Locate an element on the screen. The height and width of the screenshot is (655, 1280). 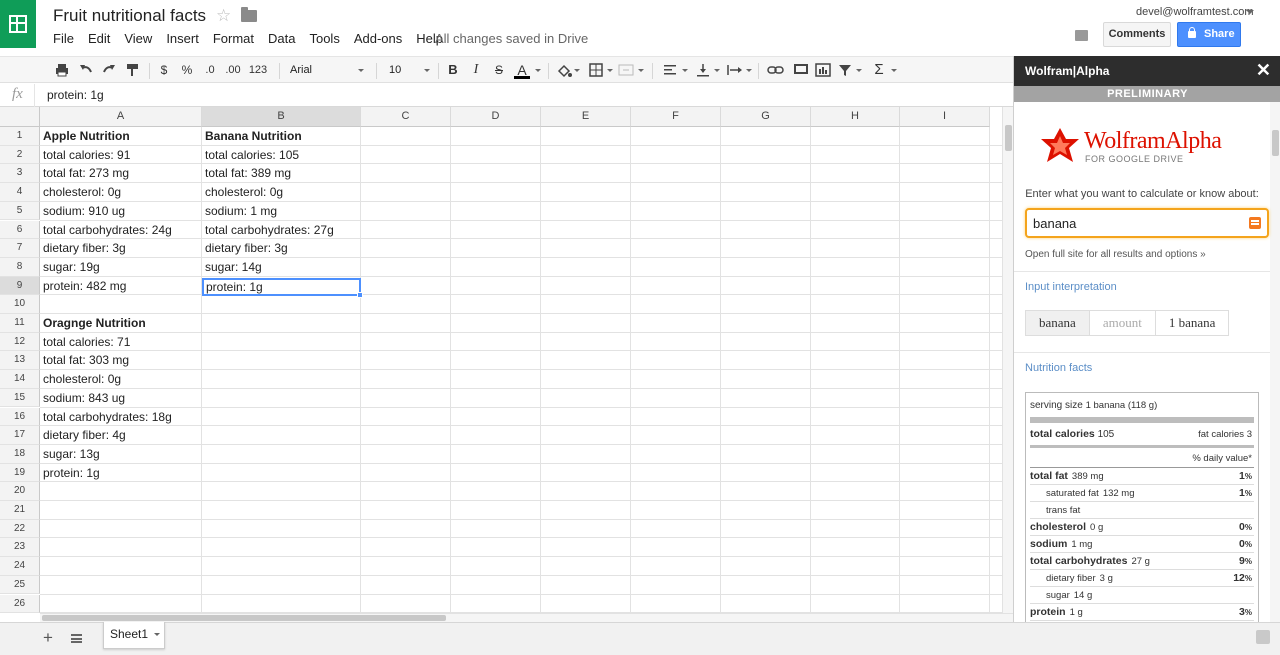
query-box is located at coordinates (1147, 223).